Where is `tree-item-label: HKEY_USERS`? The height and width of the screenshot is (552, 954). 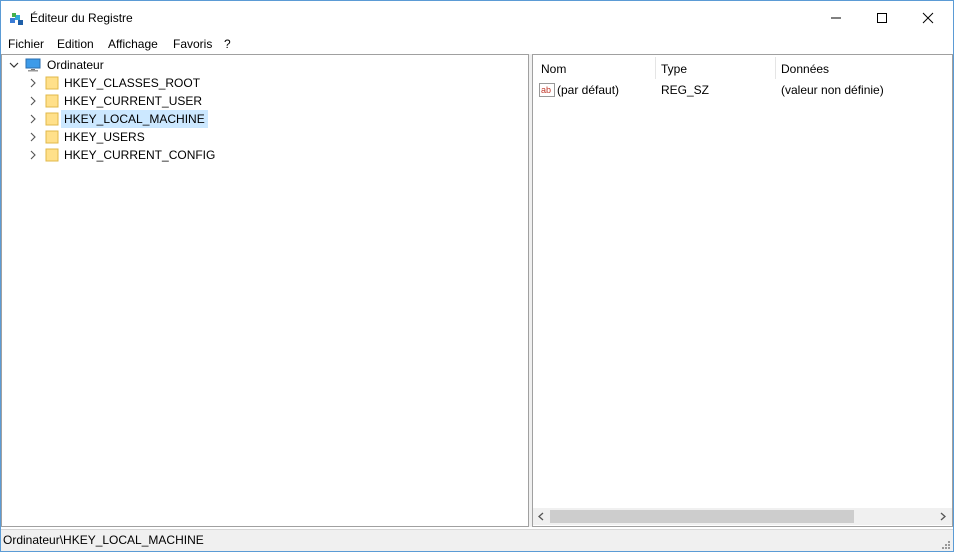
tree-item-label: HKEY_USERS is located at coordinates (104, 137).